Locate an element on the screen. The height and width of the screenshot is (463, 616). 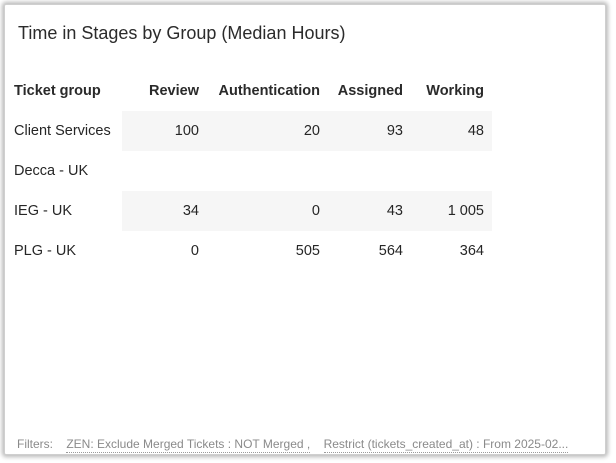
assigned-cell: 43 is located at coordinates (369, 211).